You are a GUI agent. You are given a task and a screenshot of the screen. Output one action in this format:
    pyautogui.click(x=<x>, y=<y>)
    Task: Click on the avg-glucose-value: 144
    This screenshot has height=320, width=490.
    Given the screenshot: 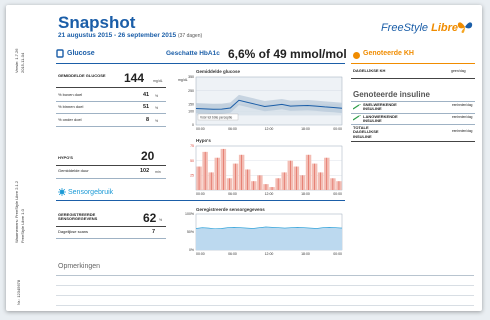 What is the action you would take?
    pyautogui.click(x=134, y=78)
    